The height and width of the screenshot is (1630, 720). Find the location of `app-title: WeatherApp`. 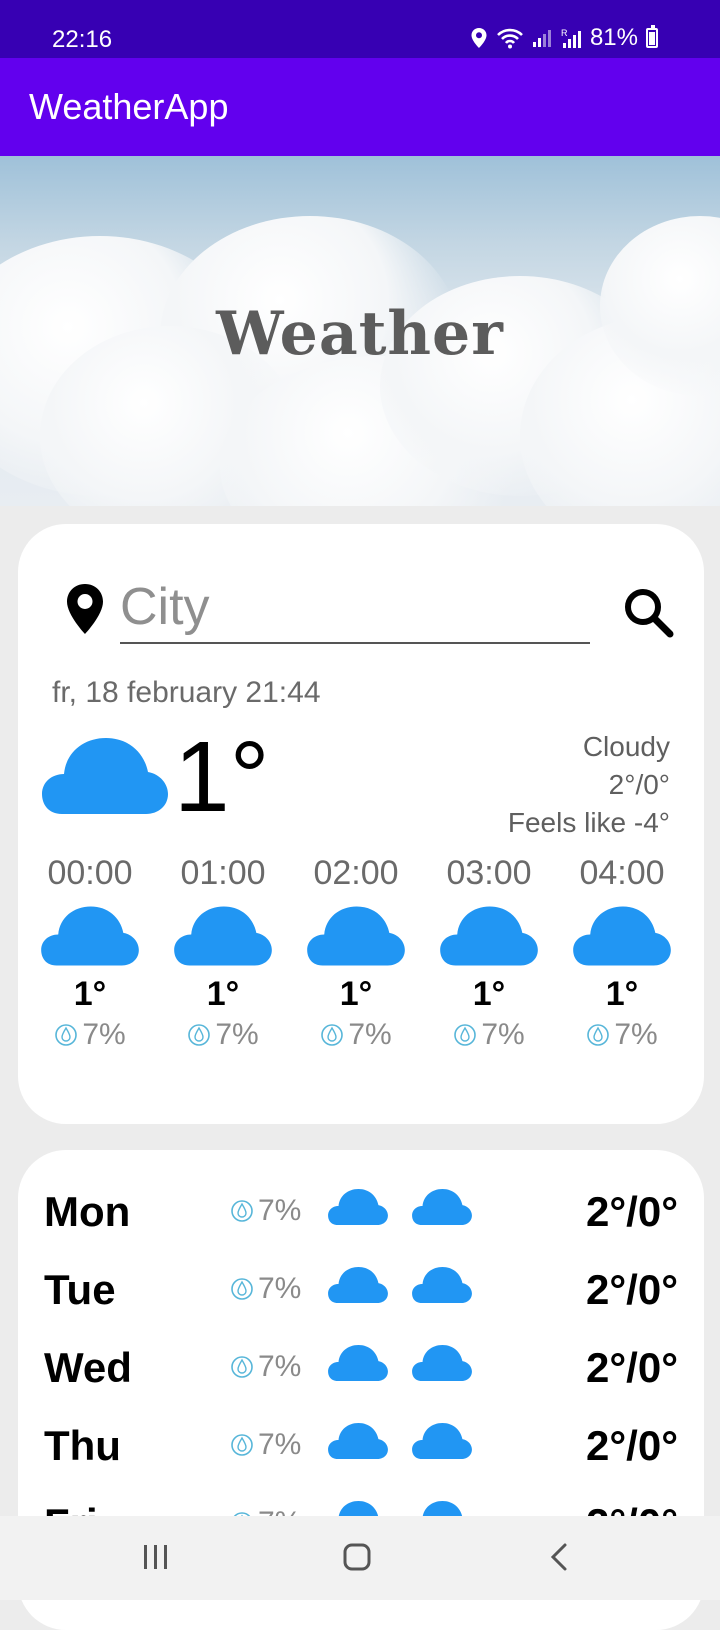

app-title: WeatherApp is located at coordinates (129, 106).